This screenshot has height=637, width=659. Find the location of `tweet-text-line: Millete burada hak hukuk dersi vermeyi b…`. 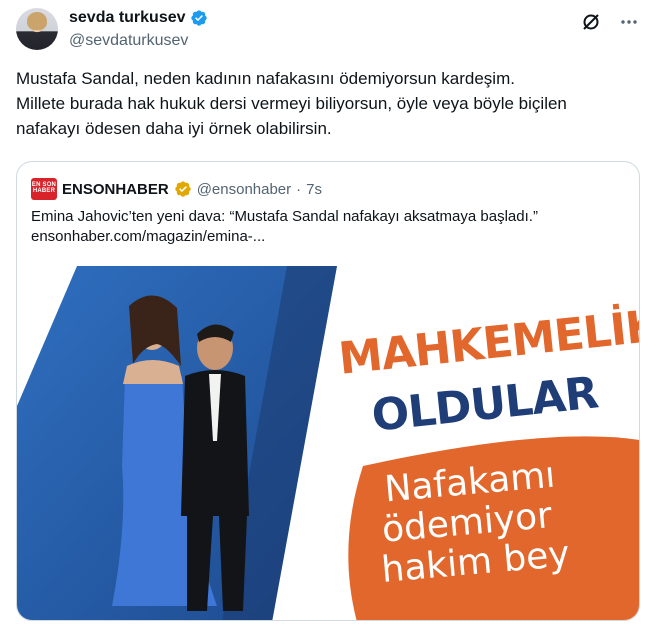

tweet-text-line: Millete burada hak hukuk dersi vermeyi b… is located at coordinates (291, 103).